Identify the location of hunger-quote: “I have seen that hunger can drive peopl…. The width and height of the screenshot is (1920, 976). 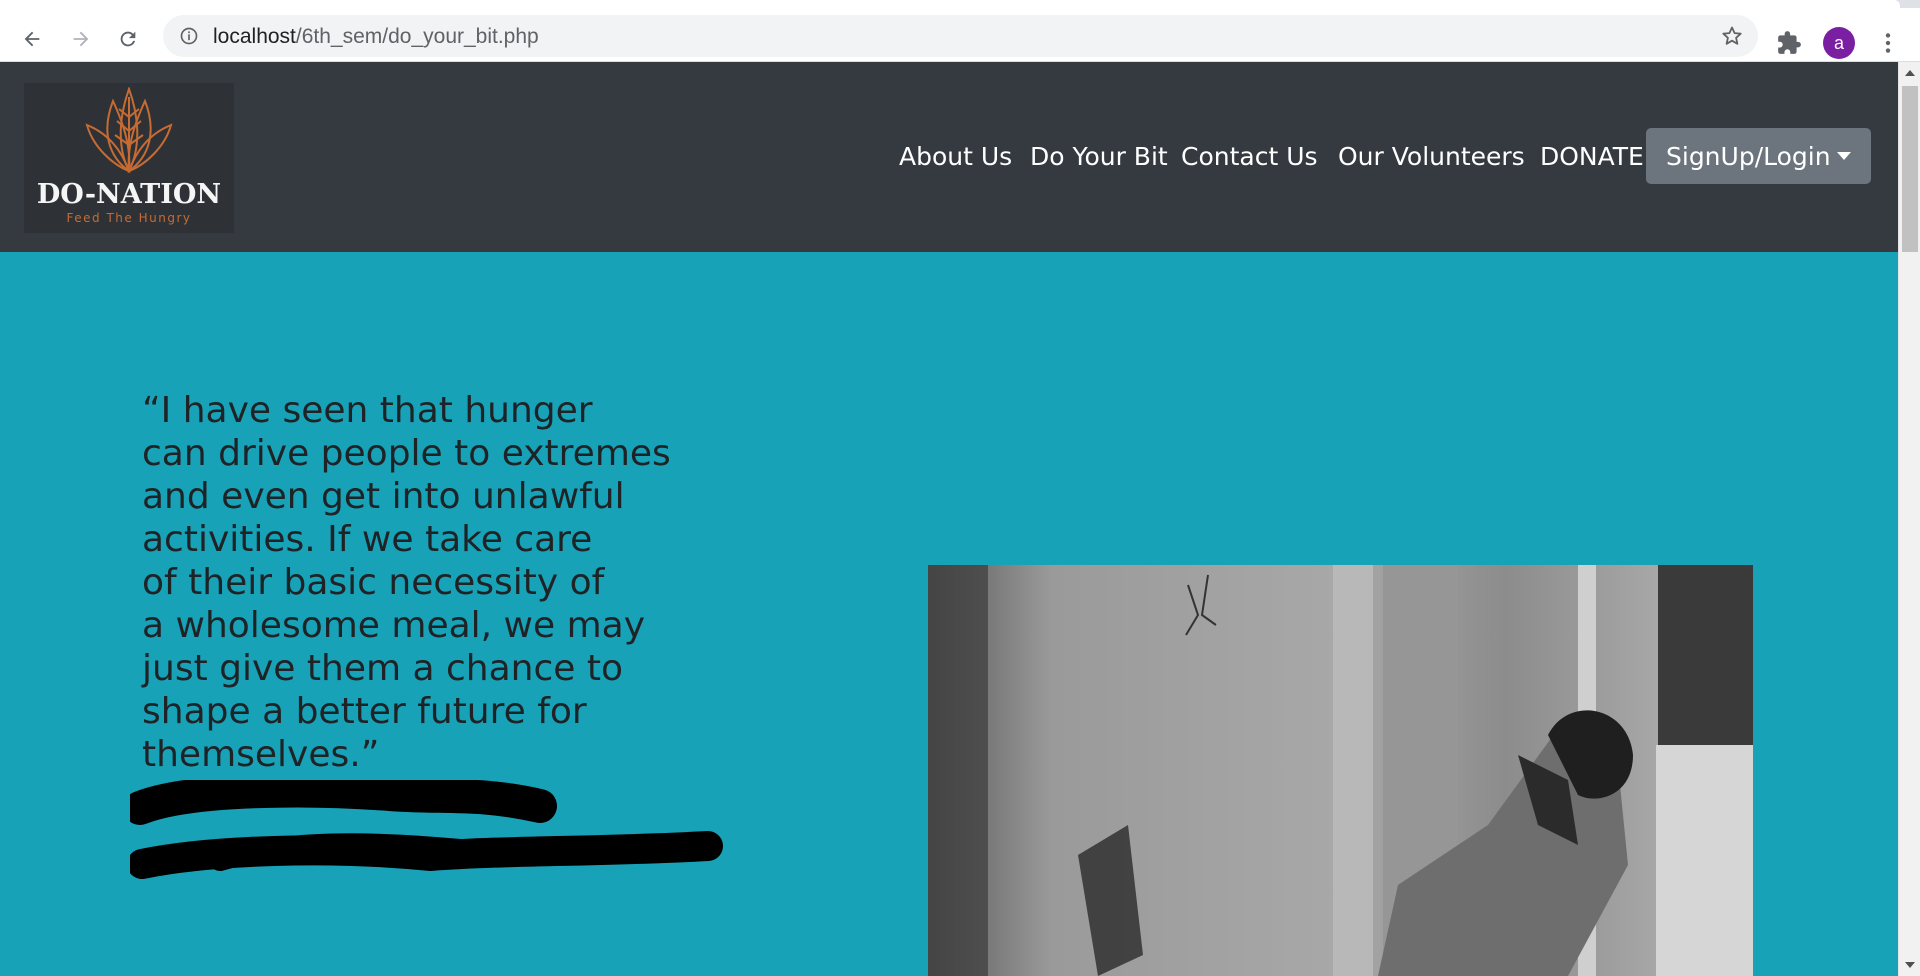
(422, 582).